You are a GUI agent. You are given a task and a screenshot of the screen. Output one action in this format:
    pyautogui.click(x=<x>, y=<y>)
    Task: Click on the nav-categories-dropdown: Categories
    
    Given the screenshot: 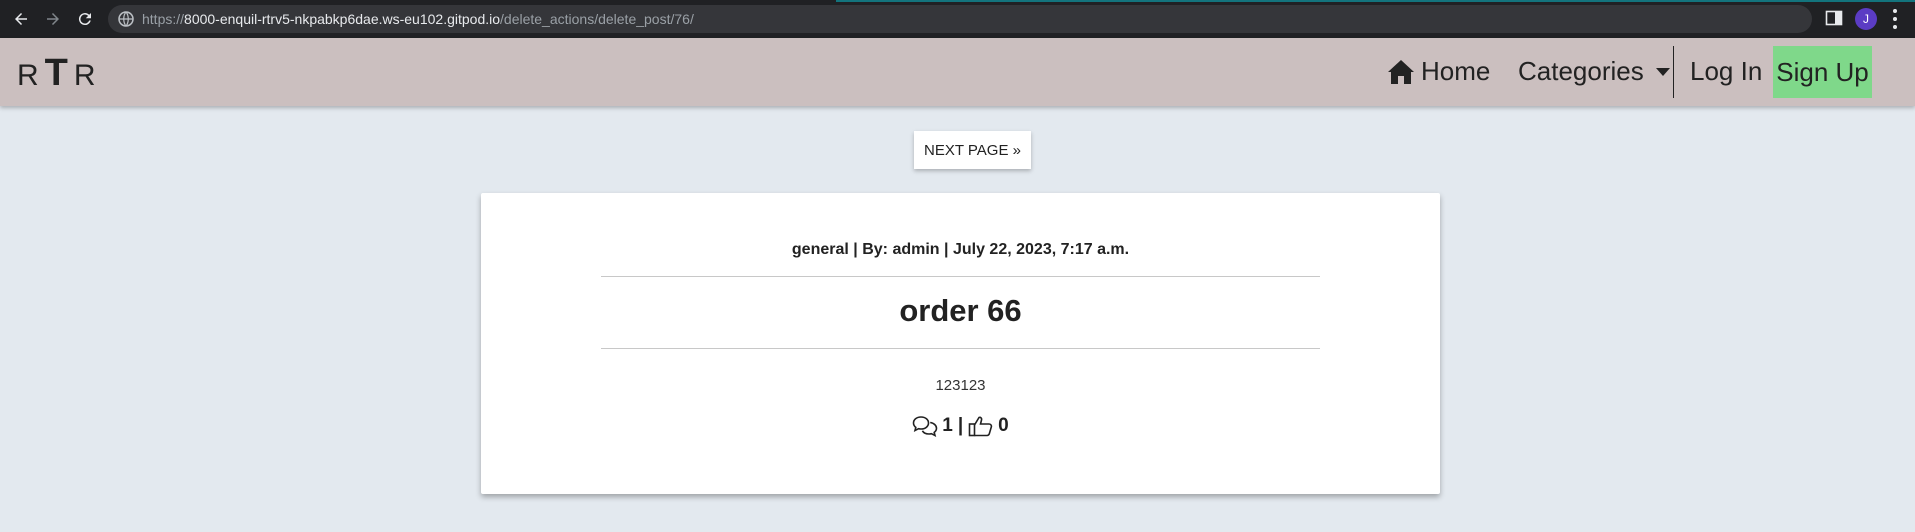 What is the action you would take?
    pyautogui.click(x=1594, y=71)
    